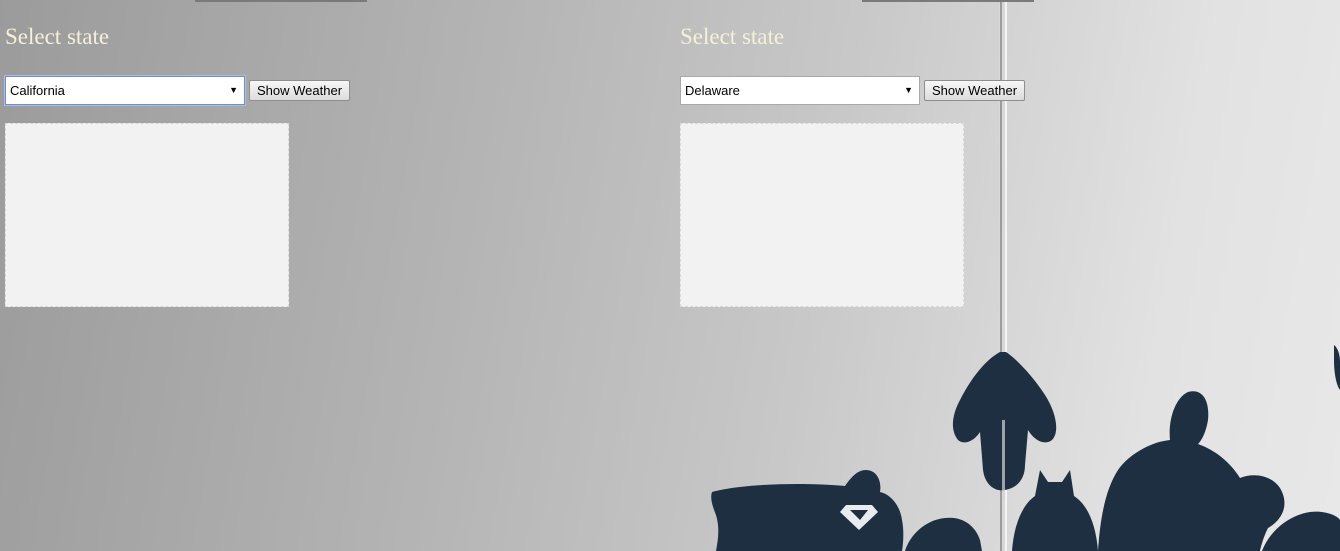 The height and width of the screenshot is (551, 1340). What do you see at coordinates (1191, 471) in the screenshot?
I see `hulk-silhouette` at bounding box center [1191, 471].